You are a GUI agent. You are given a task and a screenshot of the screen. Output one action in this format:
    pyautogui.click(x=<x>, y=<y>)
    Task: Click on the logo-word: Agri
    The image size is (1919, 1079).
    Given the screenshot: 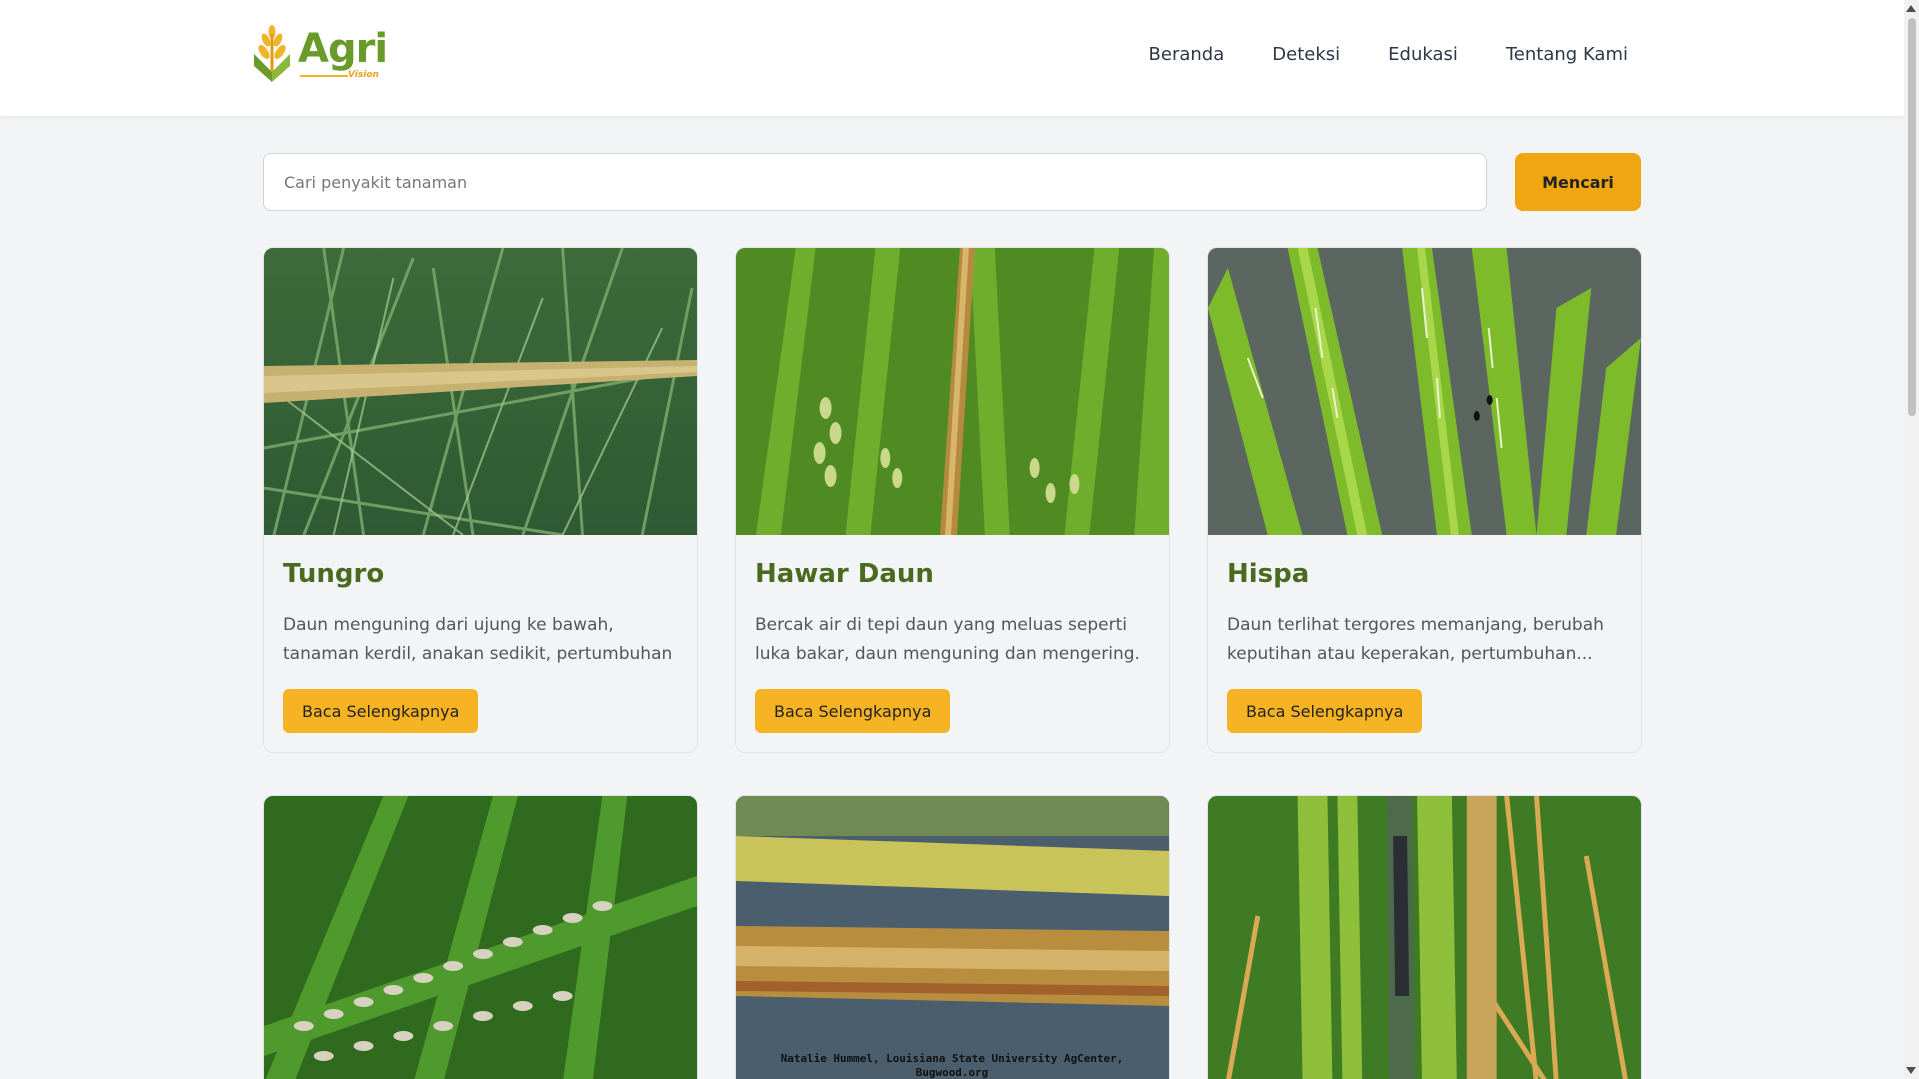 What is the action you would take?
    pyautogui.click(x=343, y=49)
    